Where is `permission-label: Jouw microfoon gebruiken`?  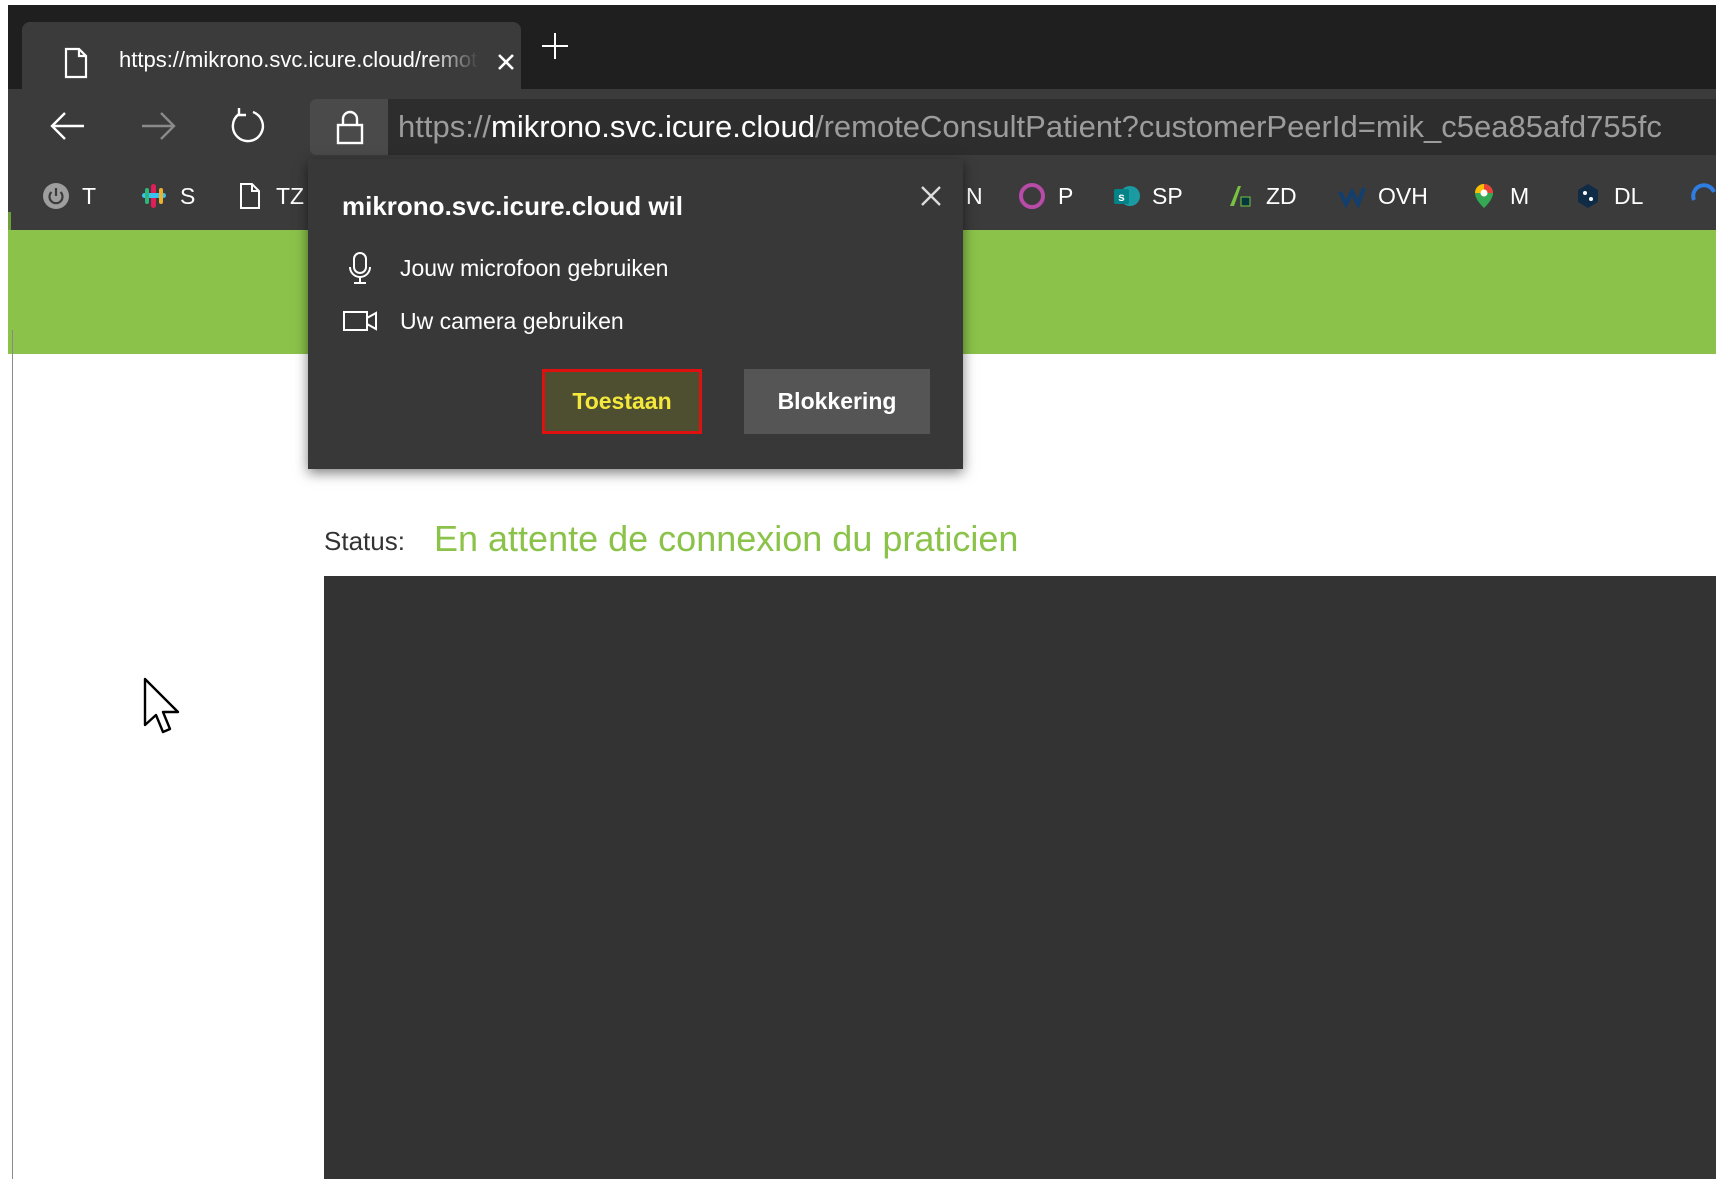 permission-label: Jouw microfoon gebruiken is located at coordinates (534, 267).